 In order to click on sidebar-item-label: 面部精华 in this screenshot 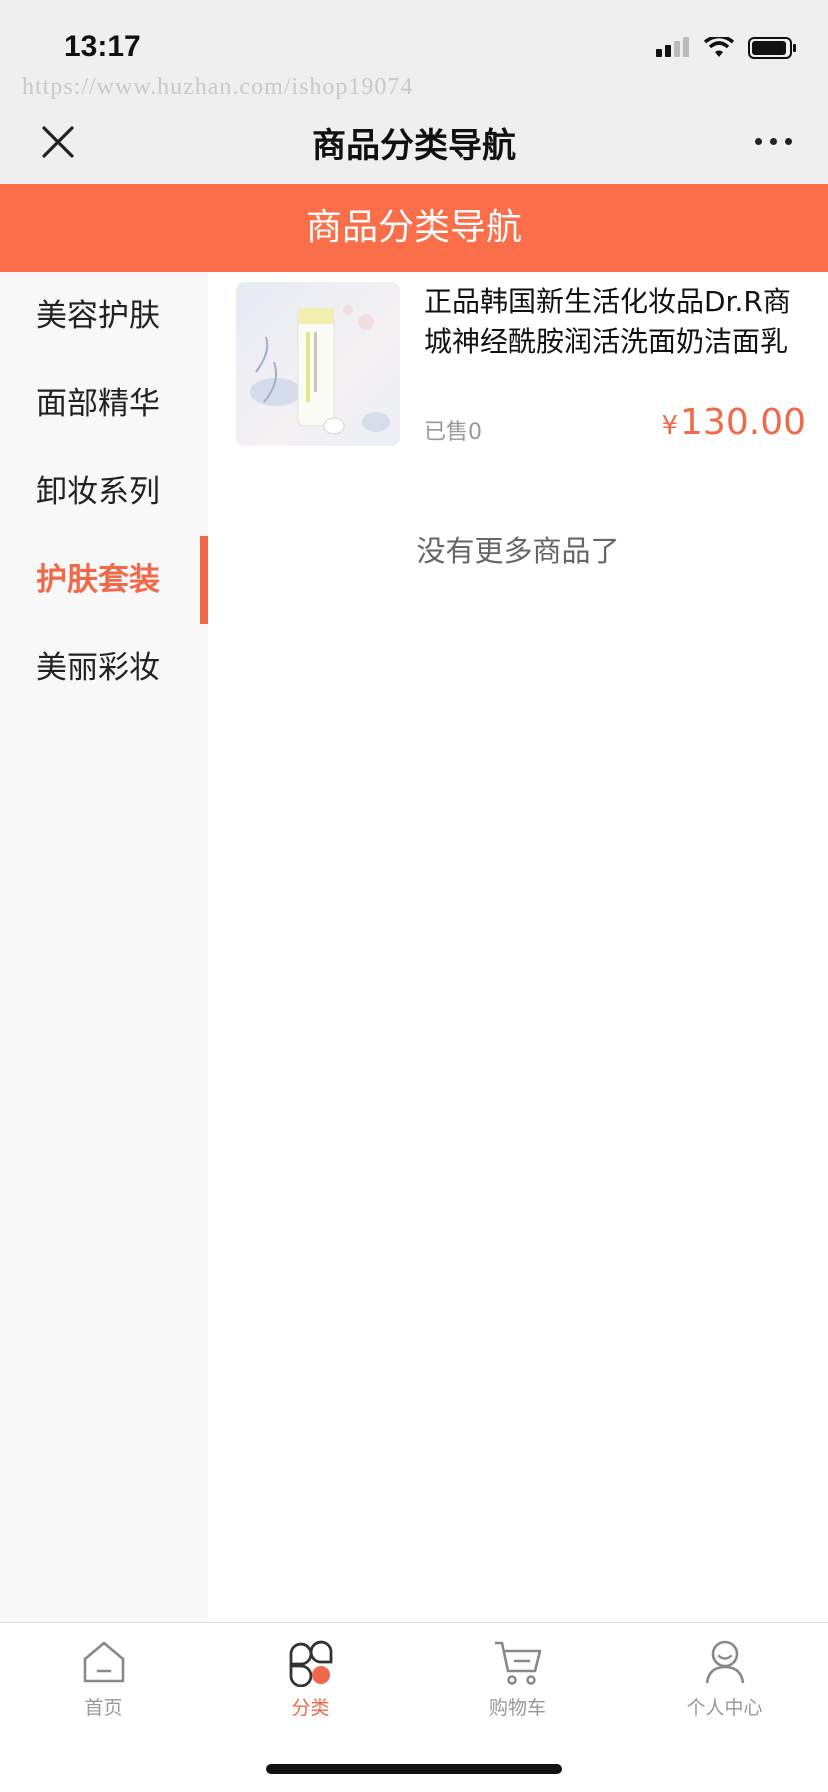, I will do `click(98, 404)`.